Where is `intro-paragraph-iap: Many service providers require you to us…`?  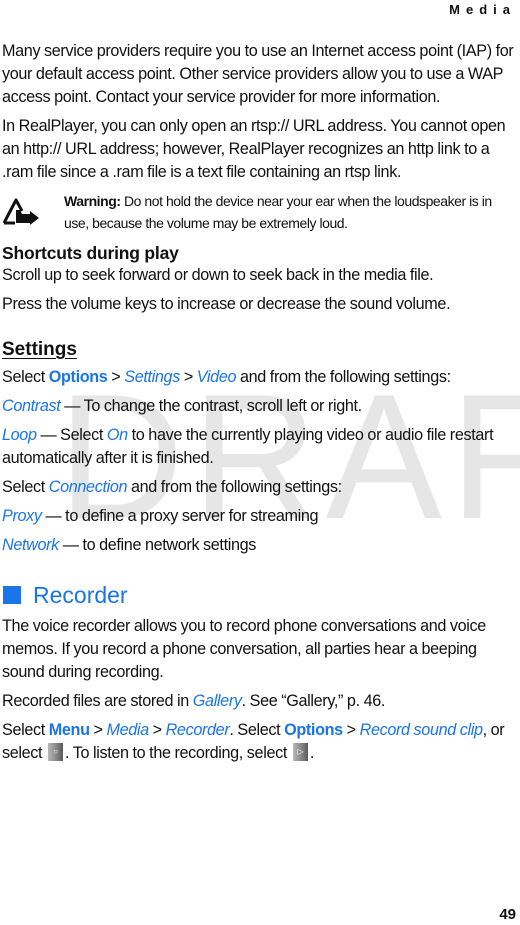 intro-paragraph-iap: Many service providers require you to us… is located at coordinates (258, 74).